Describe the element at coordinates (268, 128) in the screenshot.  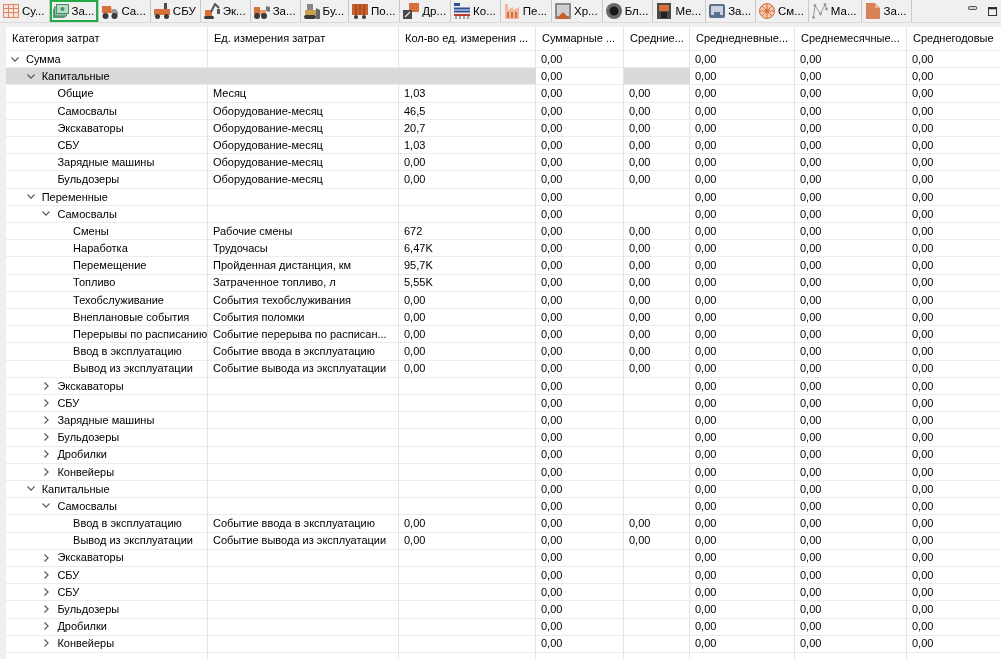
I see `table-cell-text: Оборудование-месяц` at that location.